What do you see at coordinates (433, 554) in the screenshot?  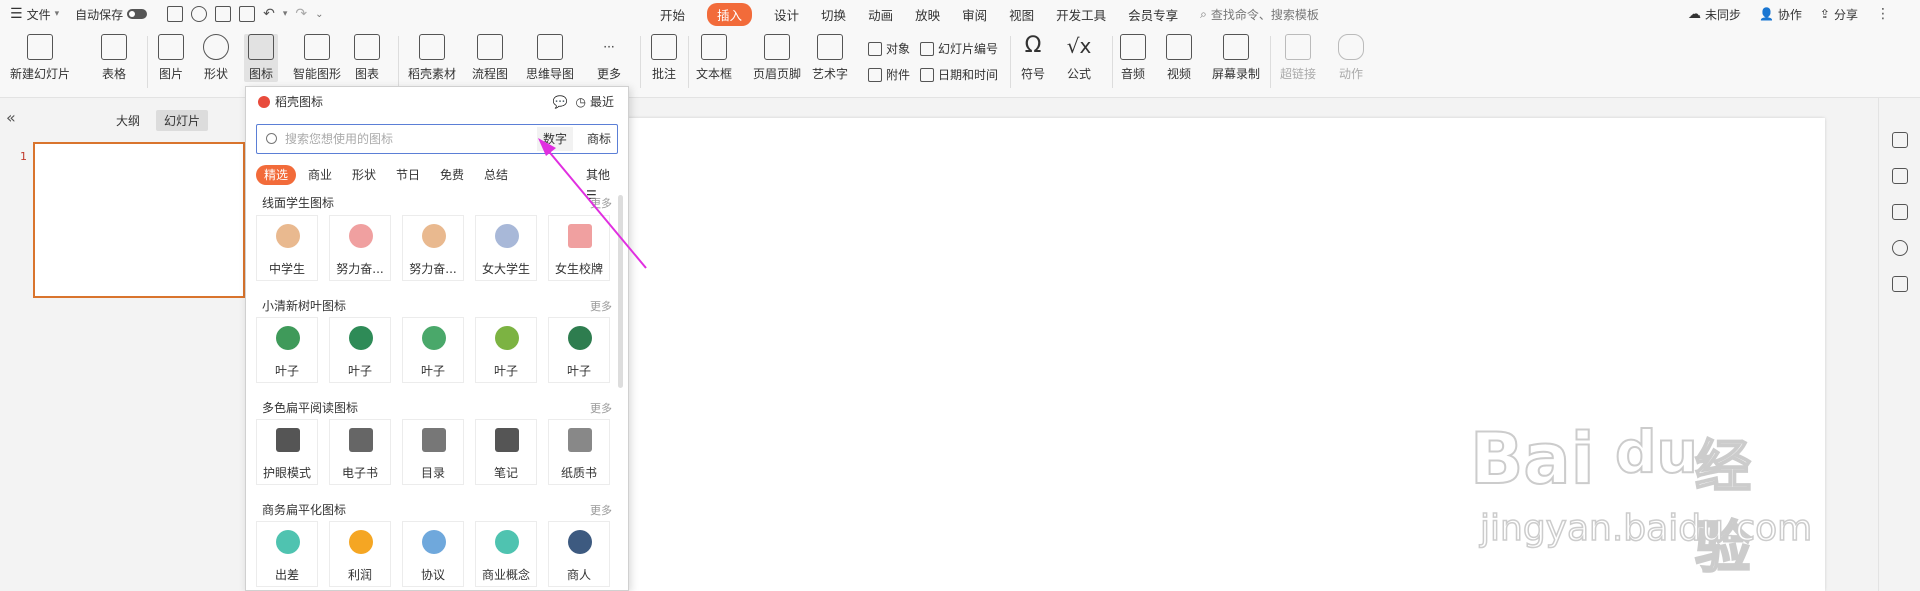 I see `icon-item: 协议` at bounding box center [433, 554].